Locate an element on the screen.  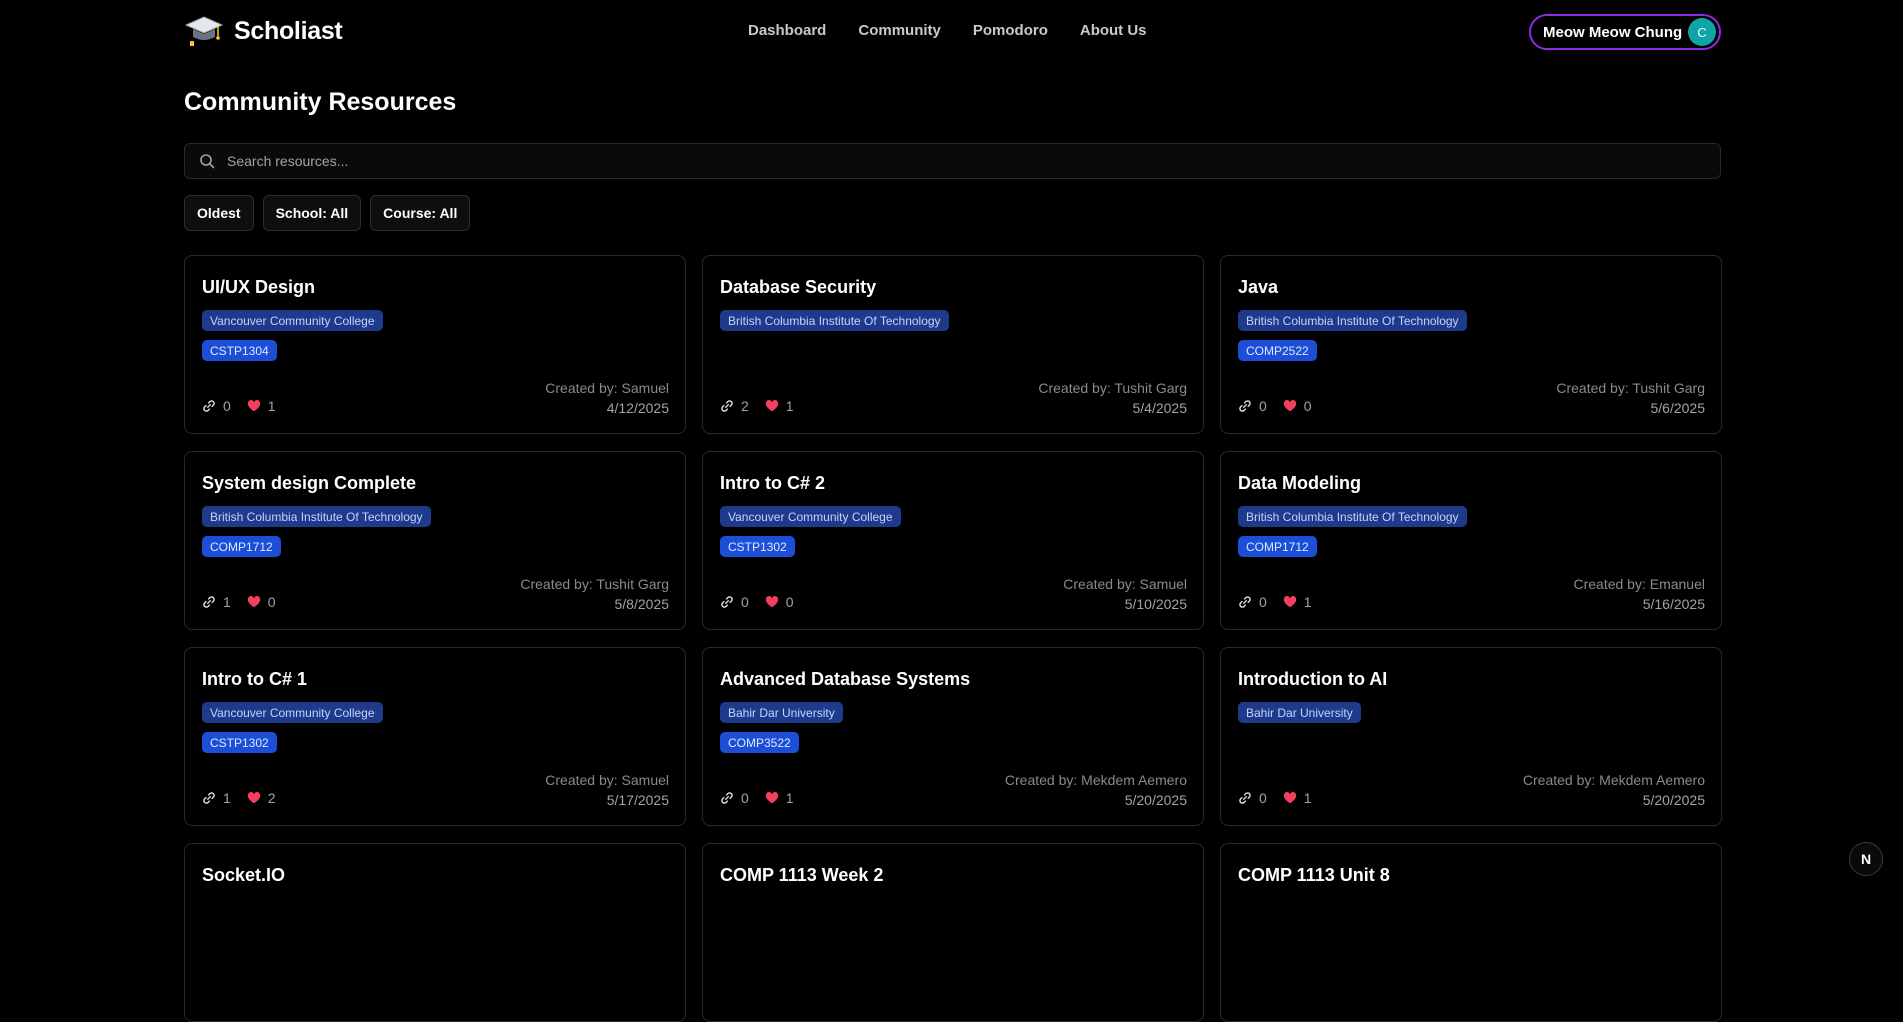
search-icon is located at coordinates (207, 161).